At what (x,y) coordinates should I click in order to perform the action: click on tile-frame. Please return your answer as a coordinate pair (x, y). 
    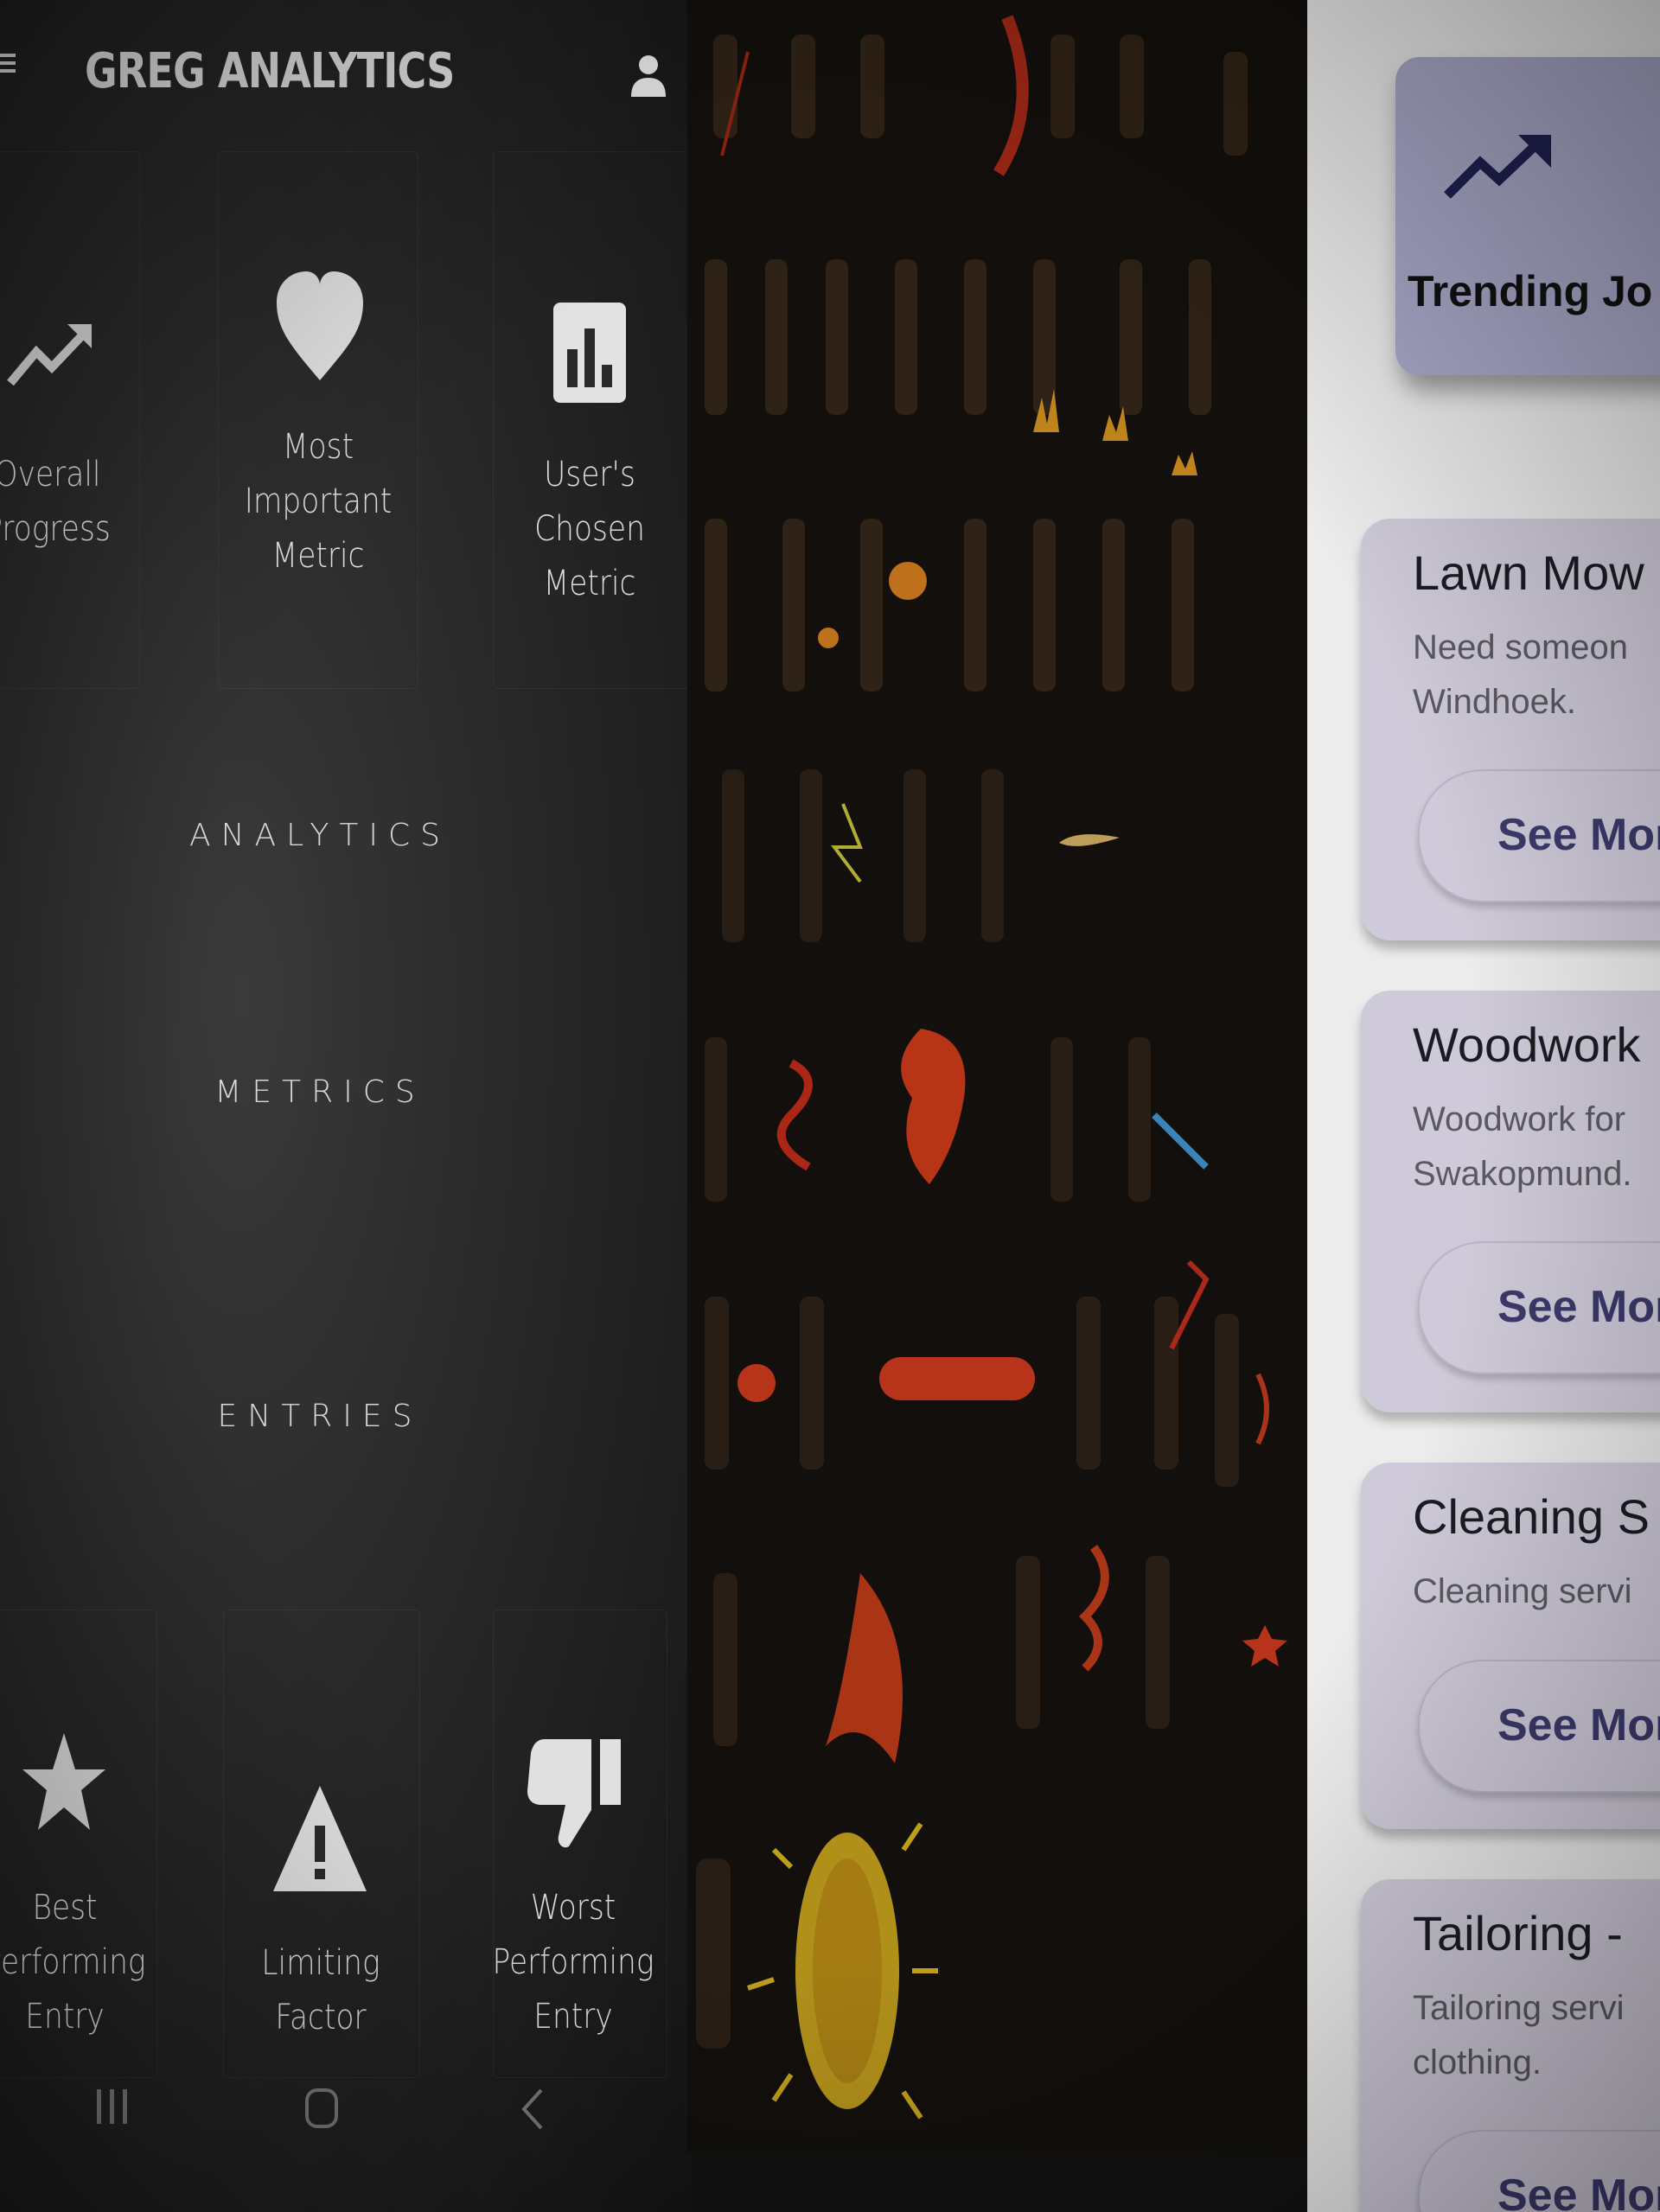
    Looking at the image, I should click on (70, 420).